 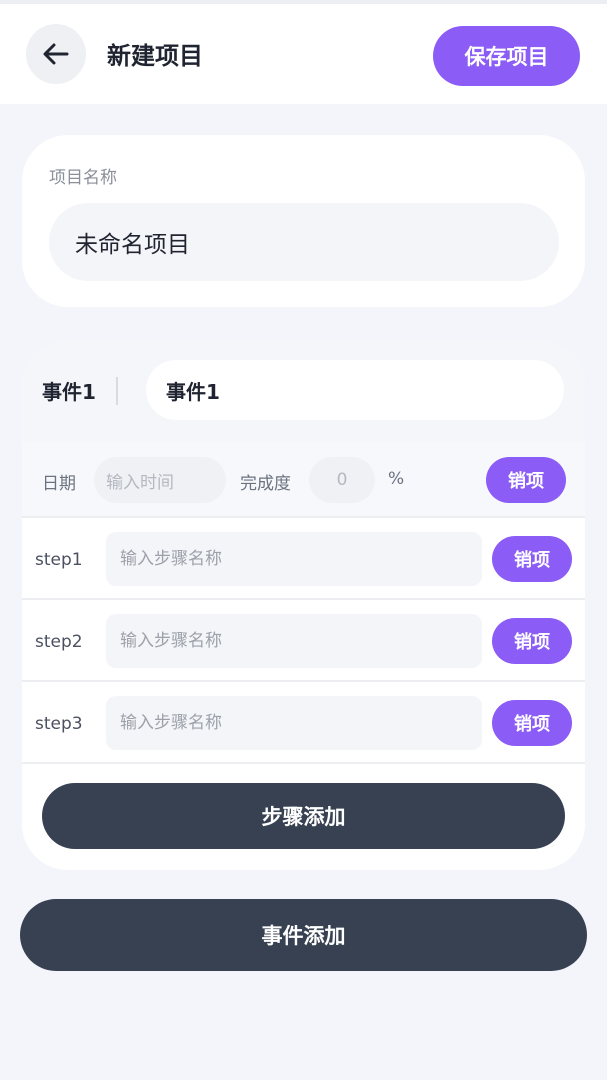 I want to click on add-step-button: 步骤添加, so click(x=303, y=816).